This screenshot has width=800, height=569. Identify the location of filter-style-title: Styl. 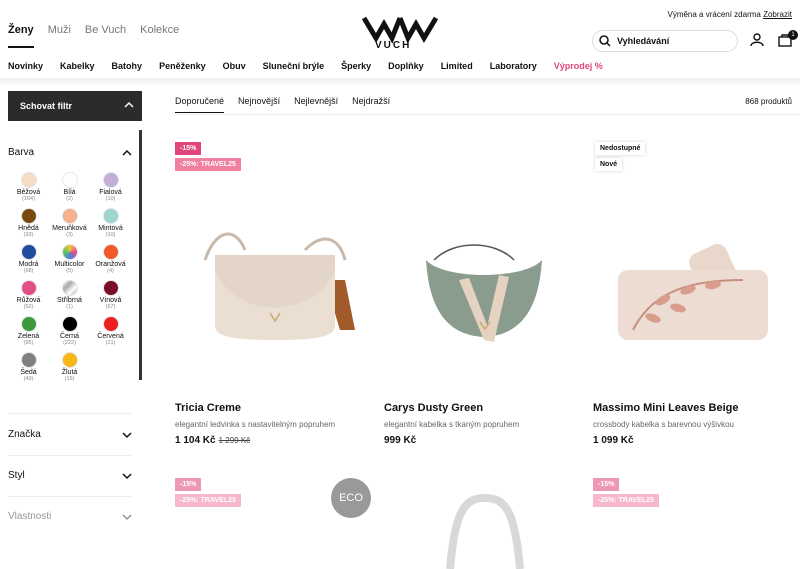
(16, 475).